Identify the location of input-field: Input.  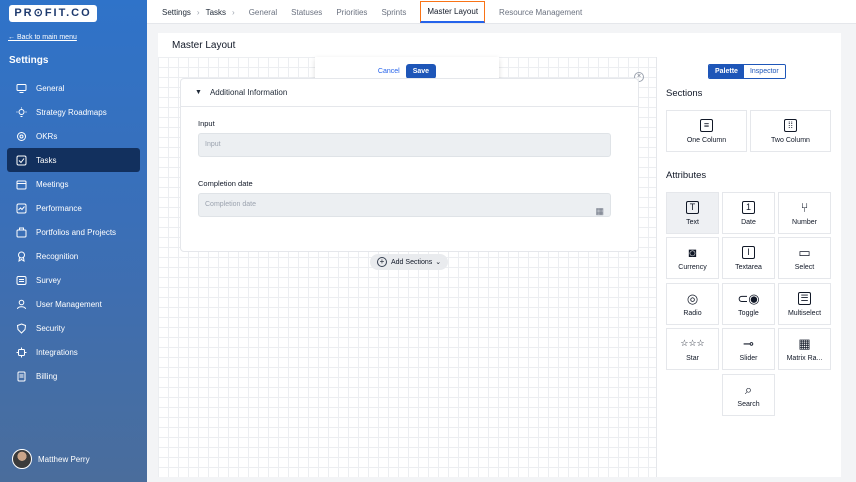
(404, 145).